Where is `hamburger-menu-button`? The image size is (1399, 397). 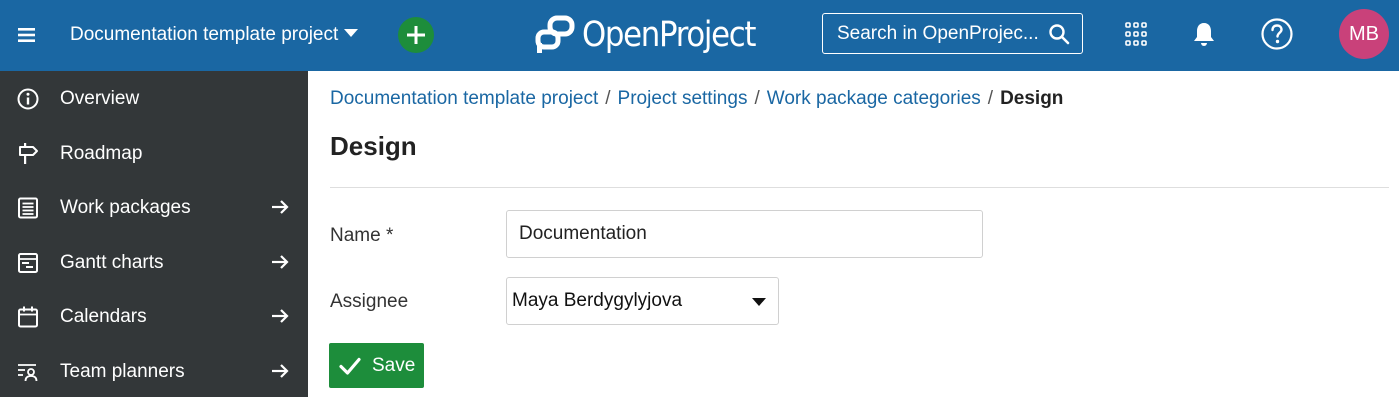 hamburger-menu-button is located at coordinates (27, 35).